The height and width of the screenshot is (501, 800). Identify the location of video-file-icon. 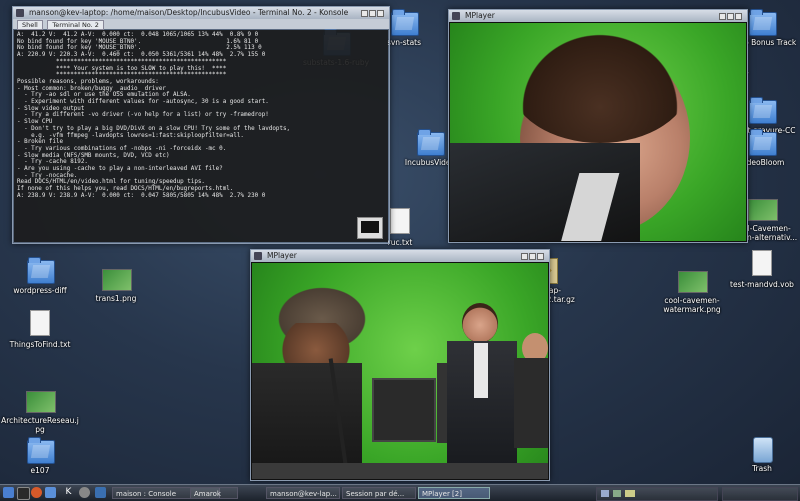
(762, 264).